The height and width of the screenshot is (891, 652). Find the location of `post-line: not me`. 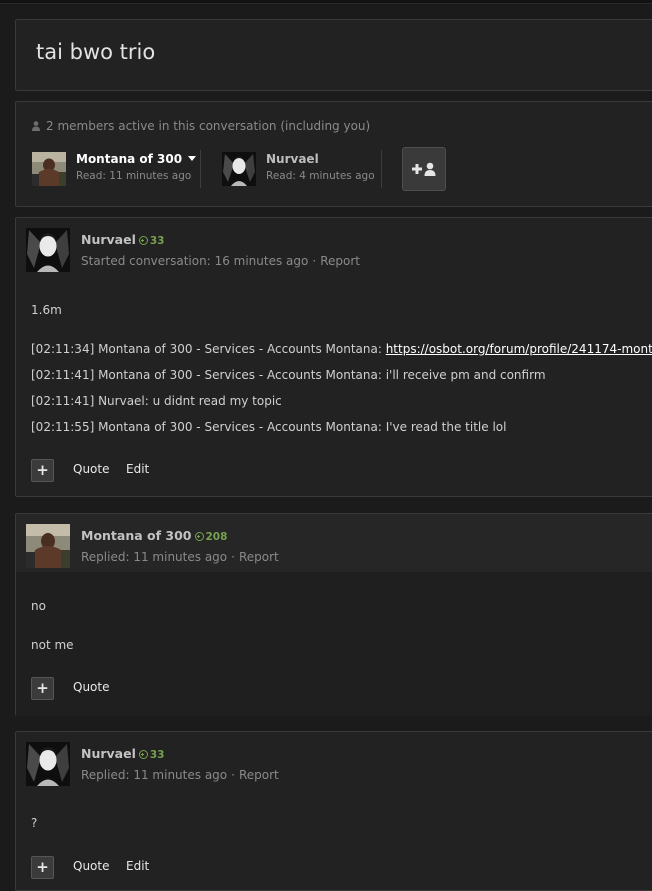

post-line: not me is located at coordinates (52, 645).